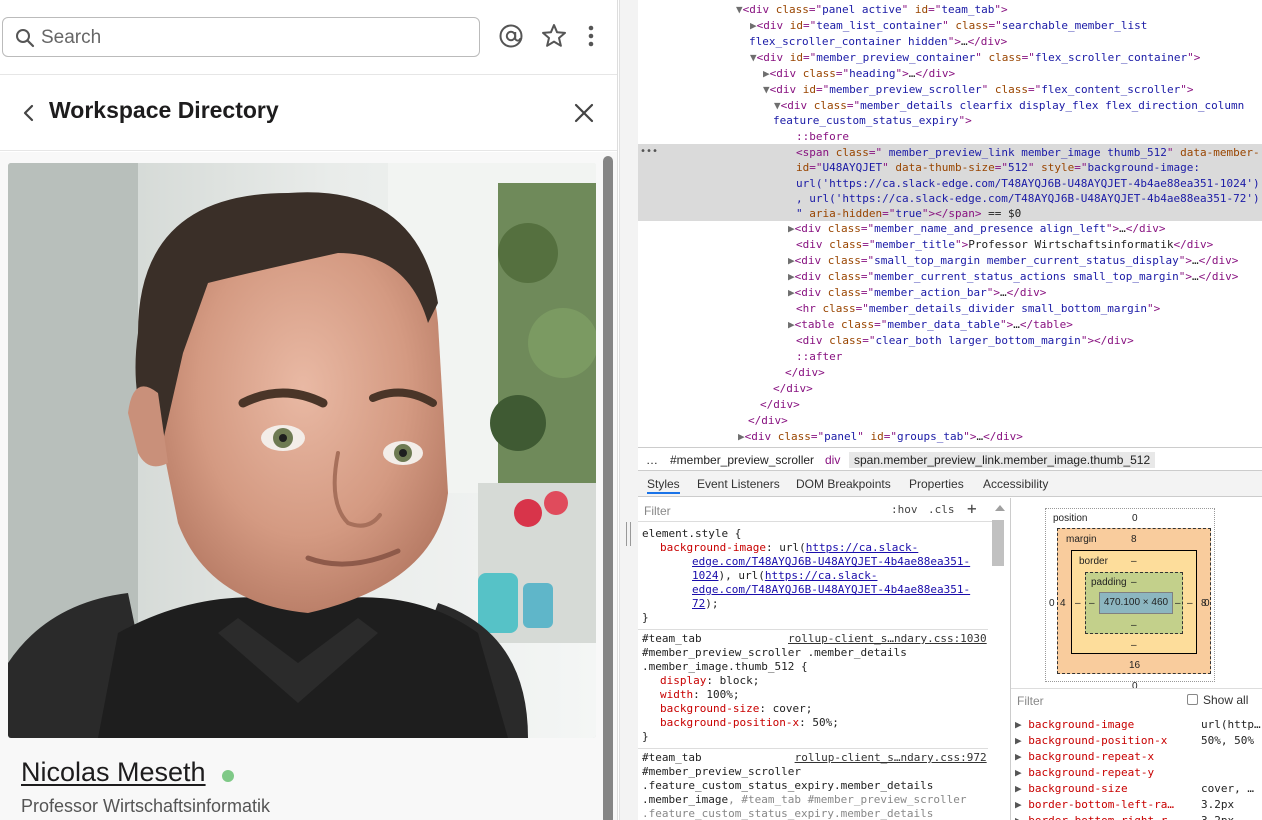 This screenshot has height=820, width=1262. What do you see at coordinates (878, 42) in the screenshot?
I see `dom-node-line: flex_scroller_container hidden">…</div>` at bounding box center [878, 42].